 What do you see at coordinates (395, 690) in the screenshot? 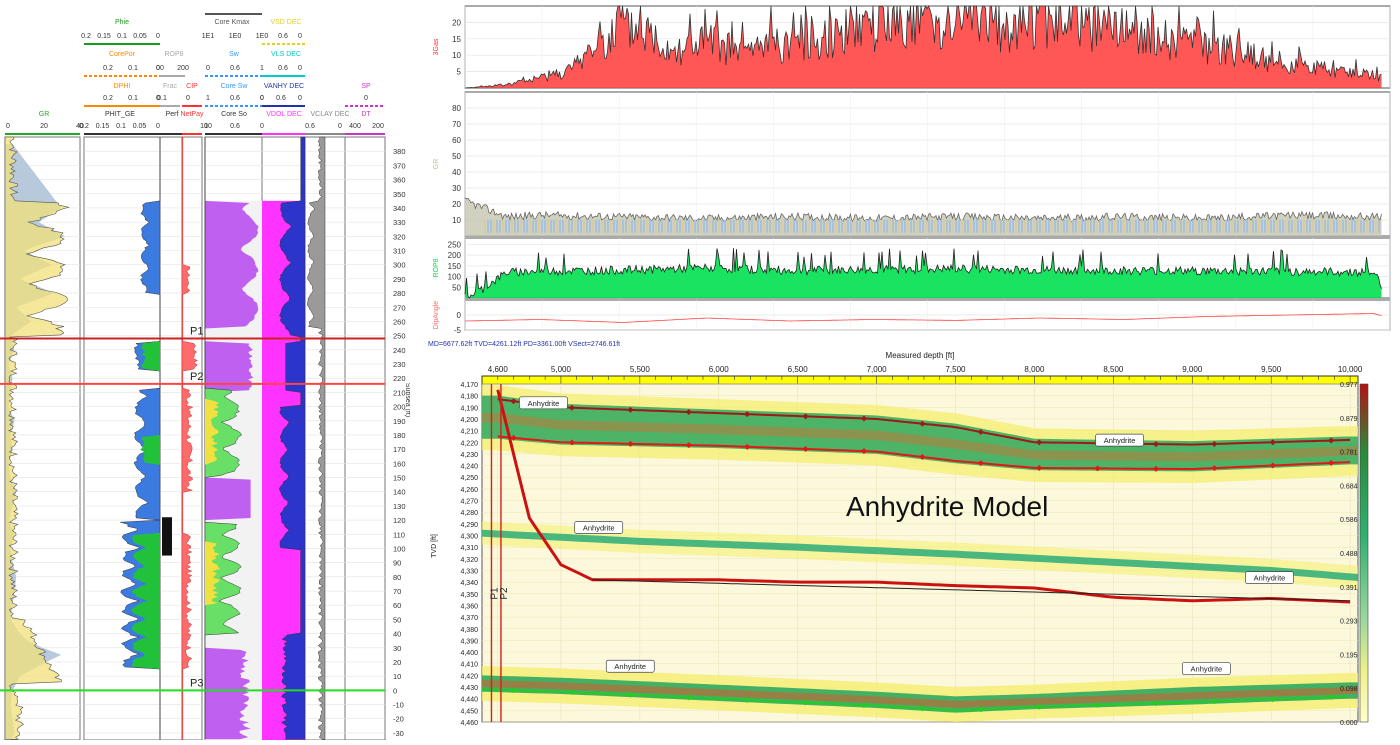
I see `depth-tick-label: 0` at bounding box center [395, 690].